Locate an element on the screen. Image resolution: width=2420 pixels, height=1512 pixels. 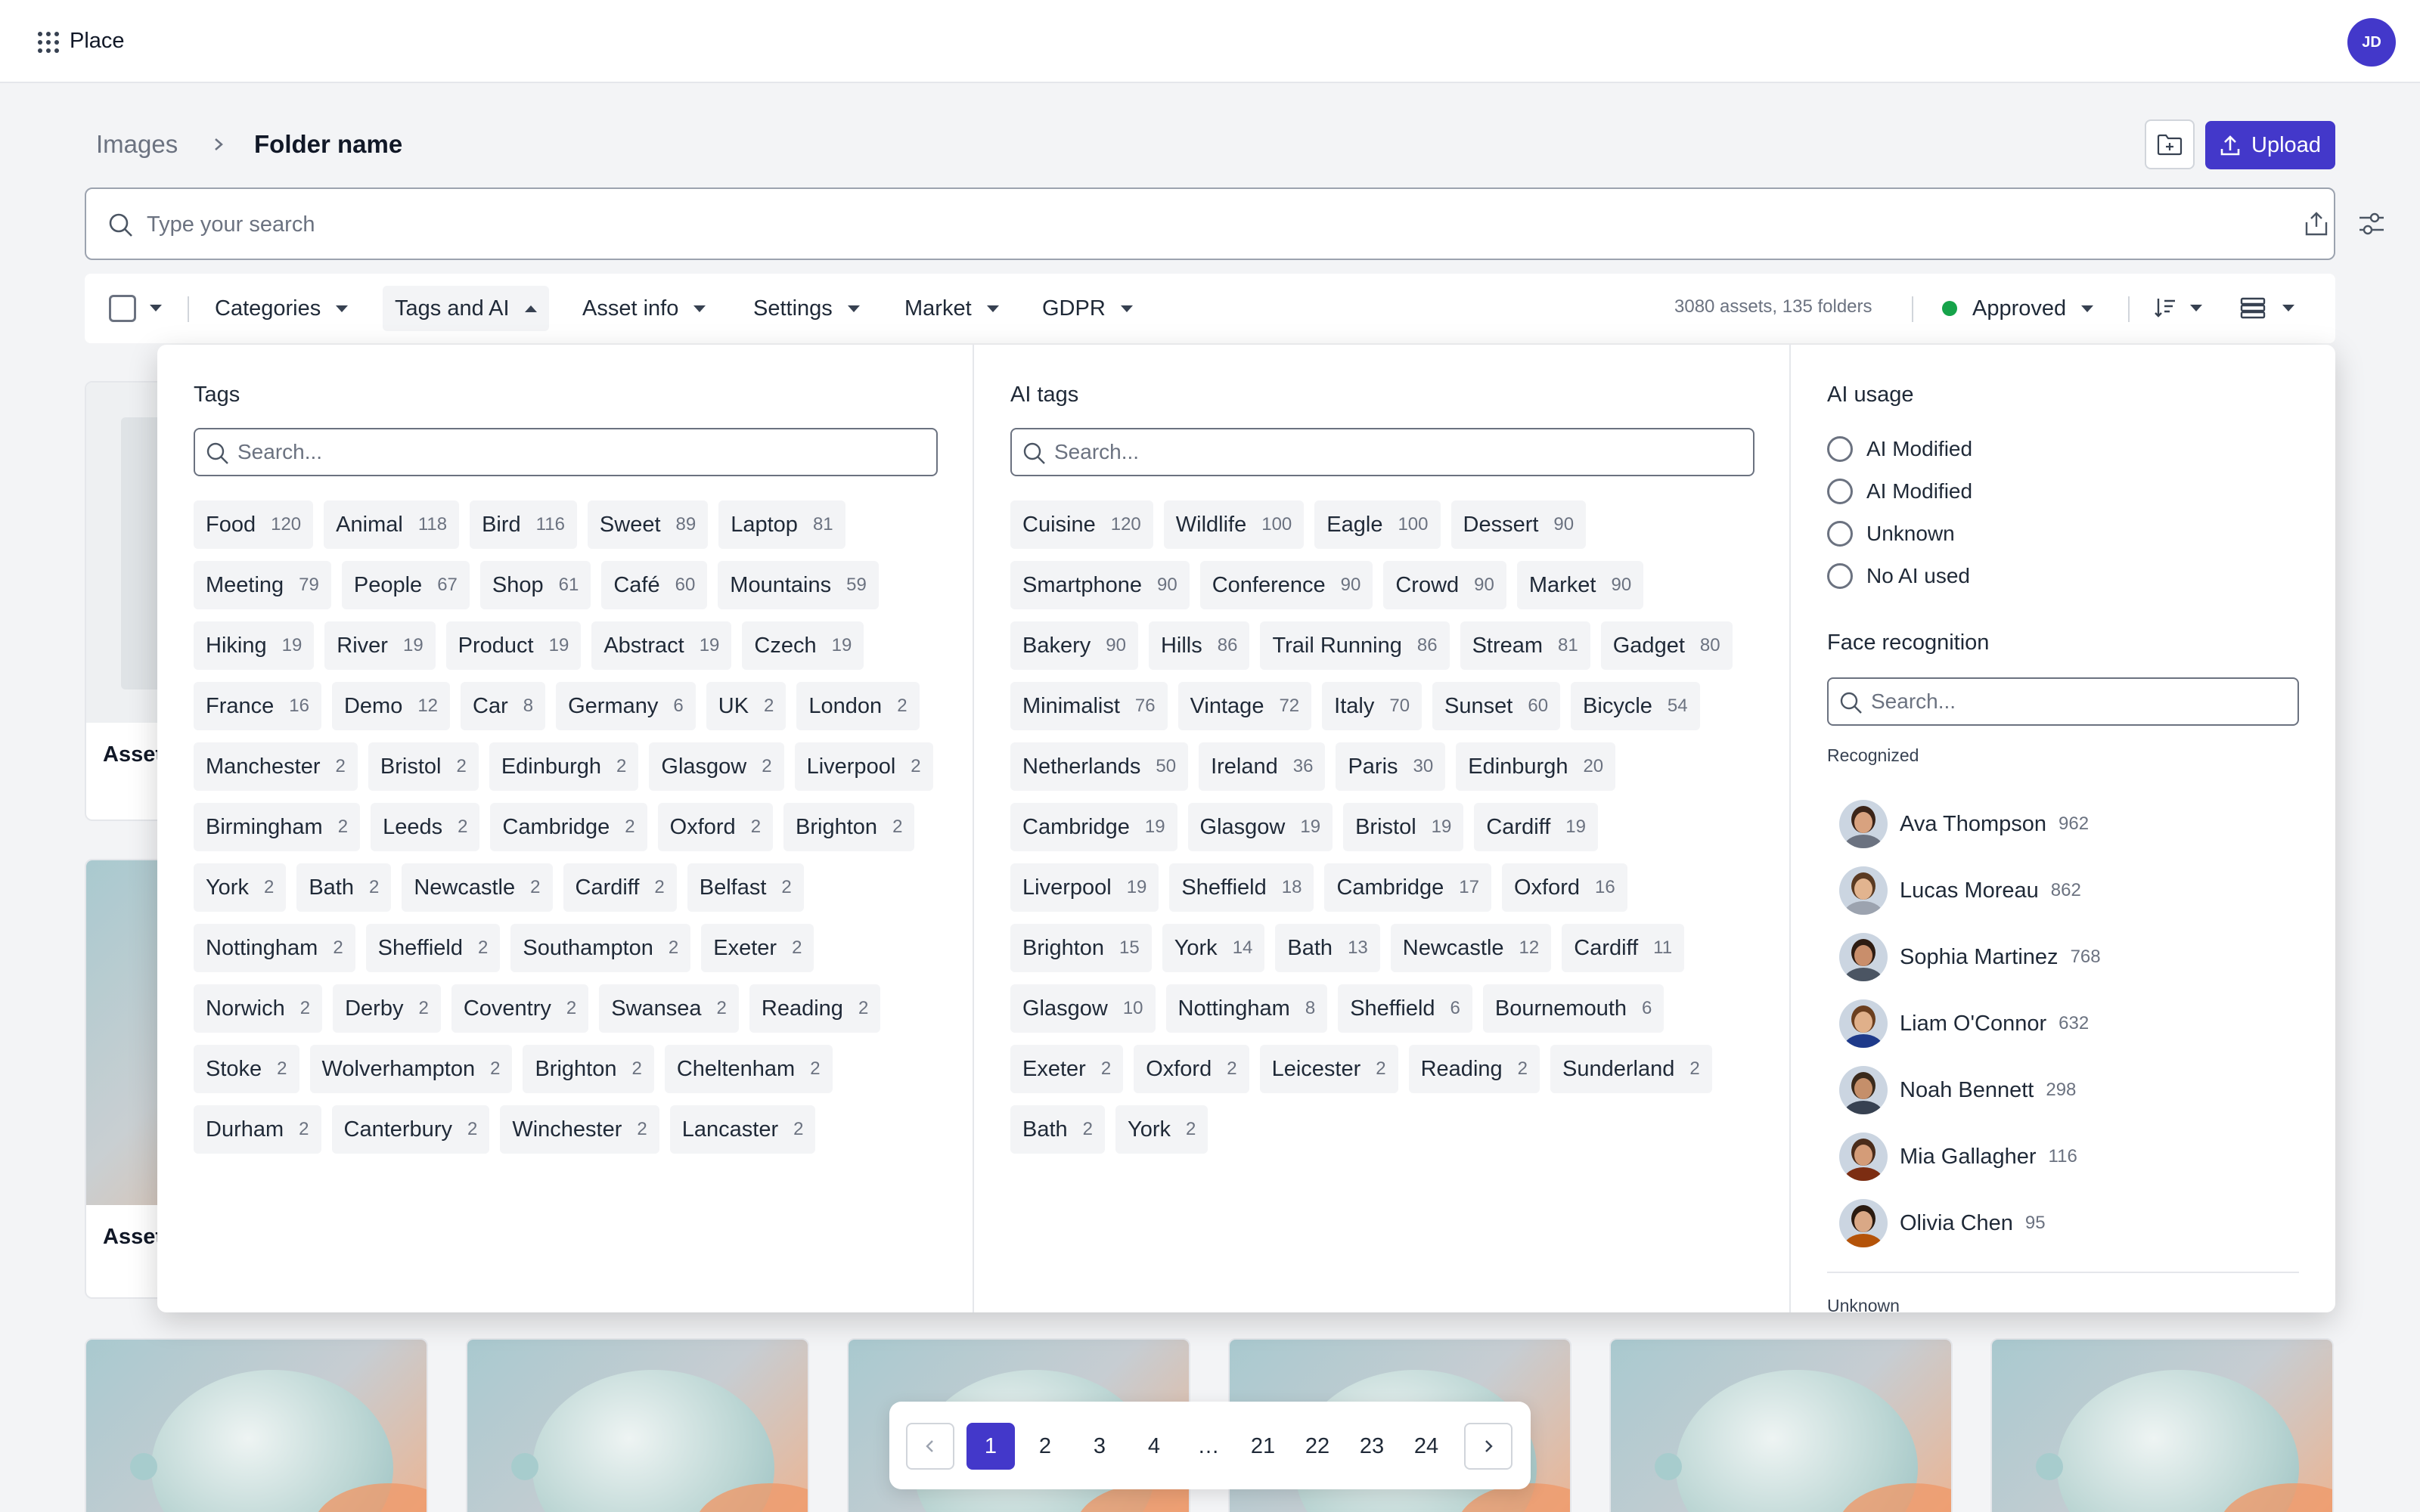
page-button: 3 is located at coordinates (1099, 1446).